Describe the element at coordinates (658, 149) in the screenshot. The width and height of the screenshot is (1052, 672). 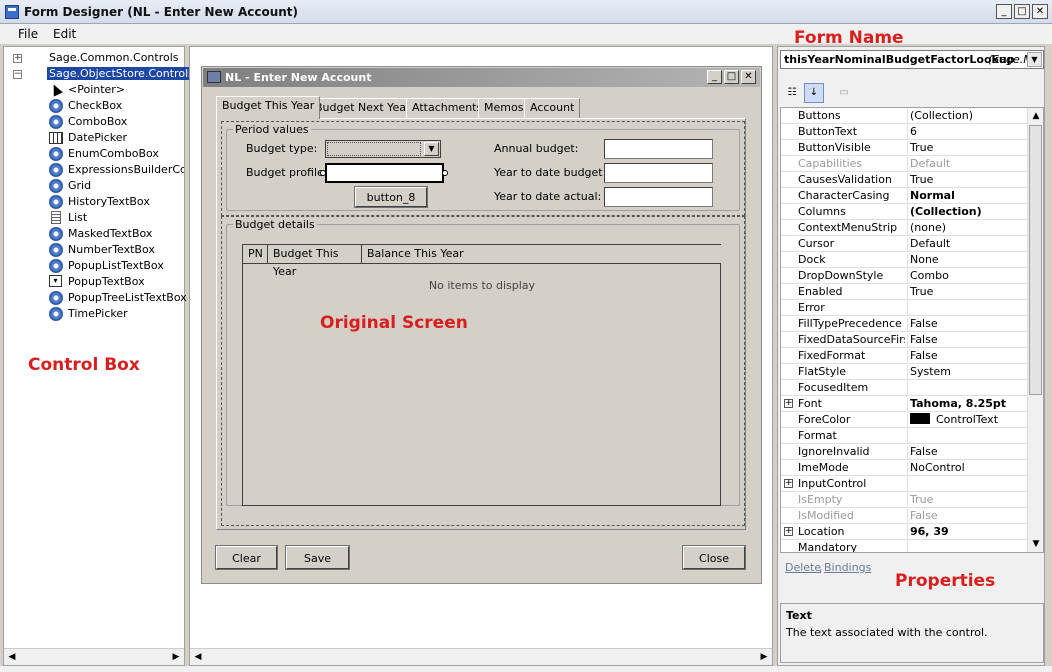
I see `annual-budget-field` at that location.